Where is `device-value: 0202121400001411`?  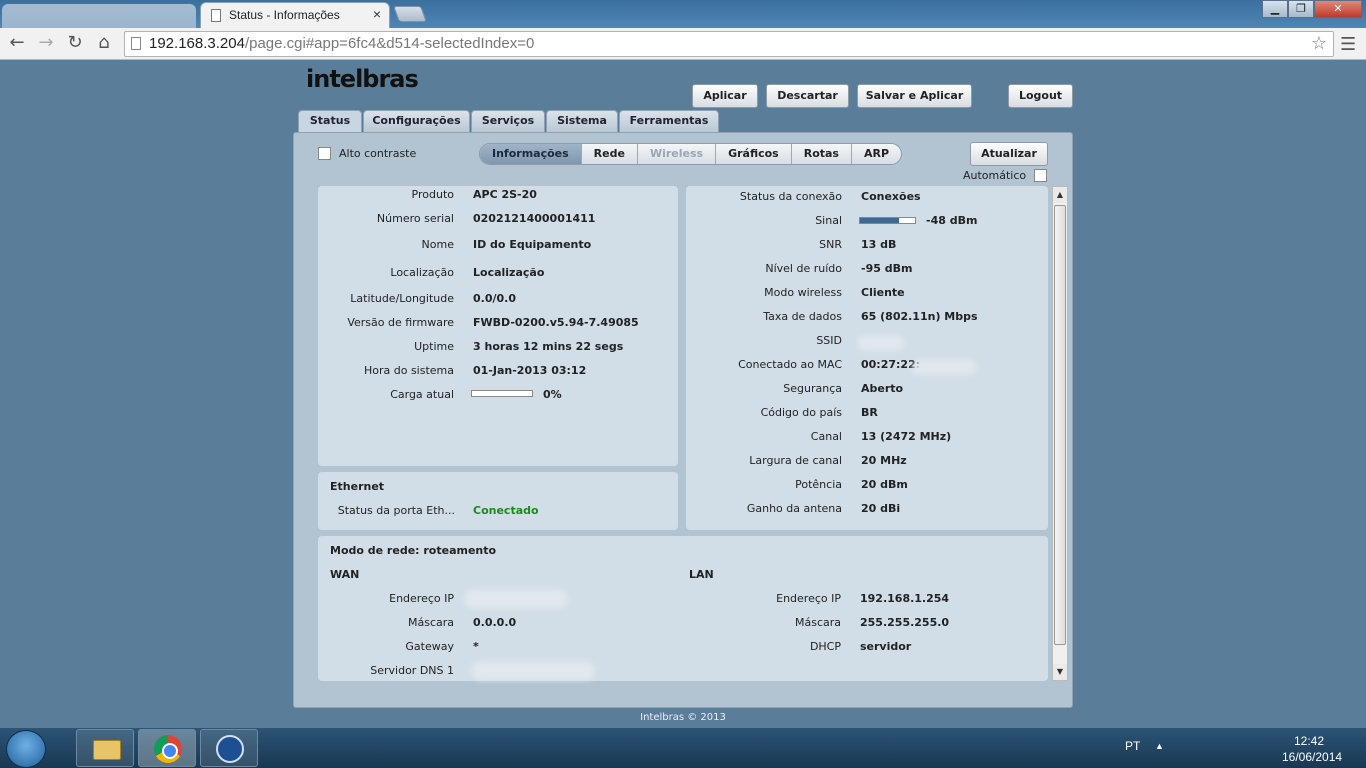
device-value: 0202121400001411 is located at coordinates (534, 218).